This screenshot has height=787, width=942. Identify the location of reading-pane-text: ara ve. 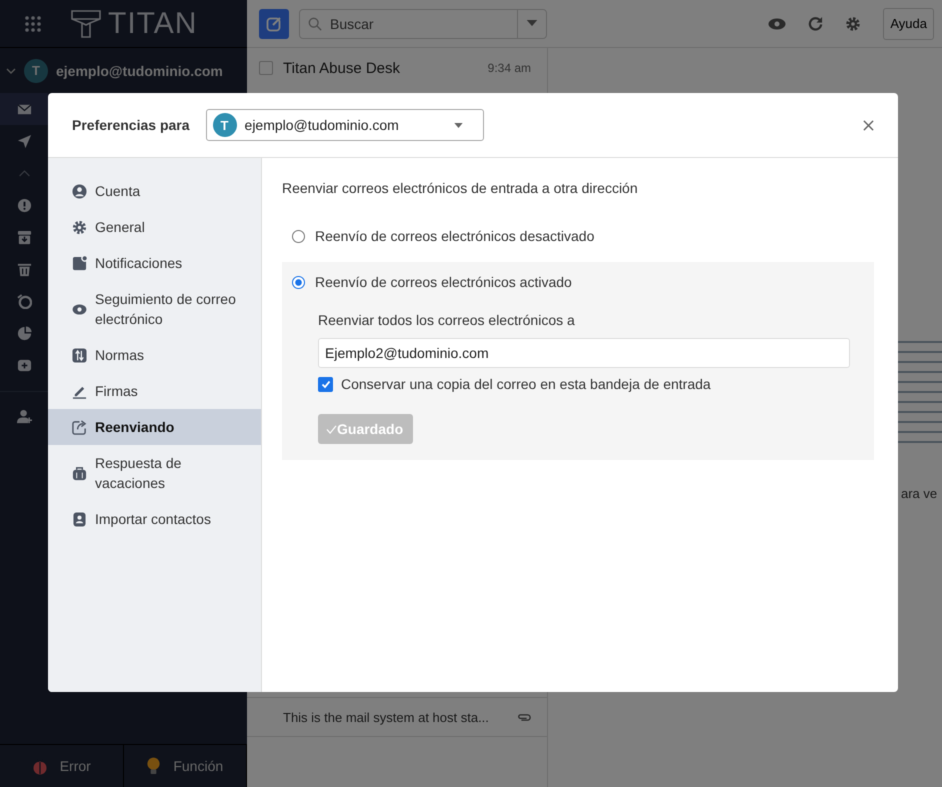
(919, 493).